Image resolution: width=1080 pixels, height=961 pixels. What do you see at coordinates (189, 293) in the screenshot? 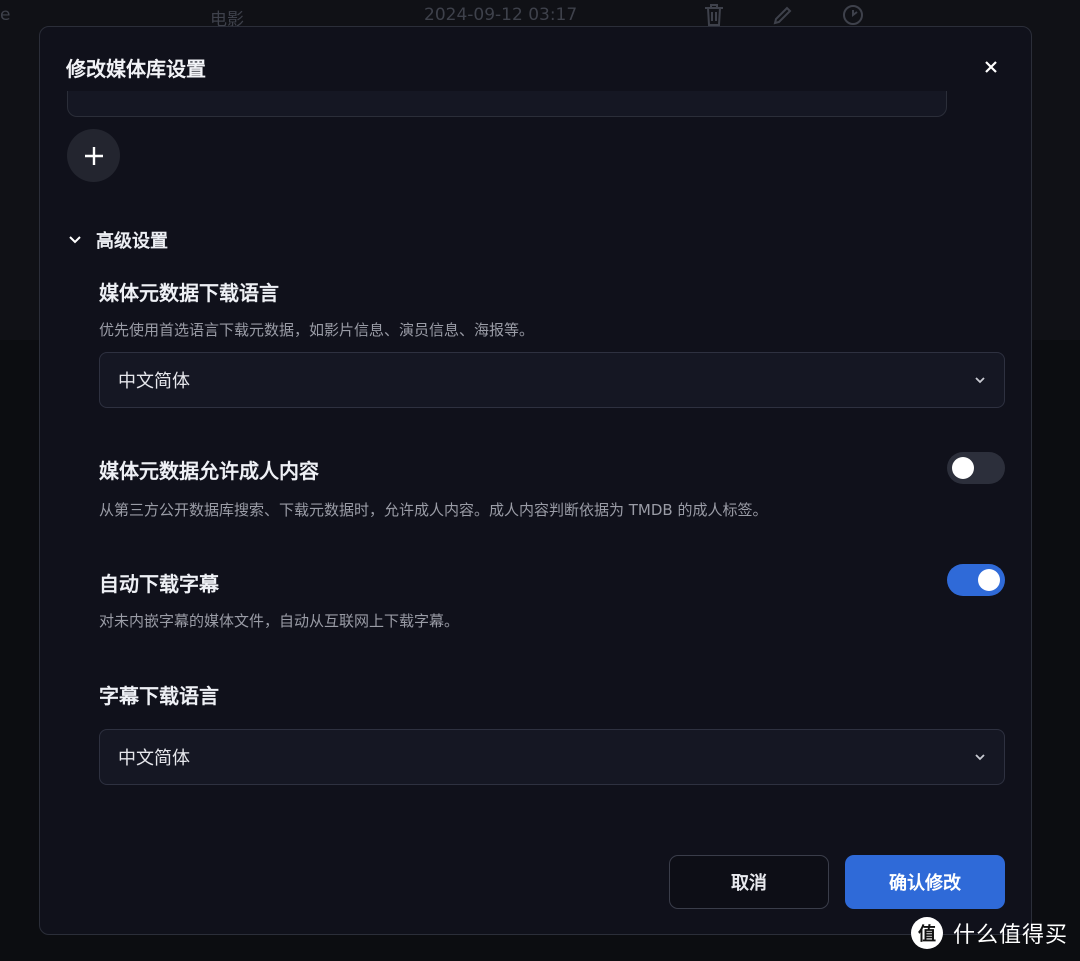
I see `metadata-language-title: 媒体元数据下载语言` at bounding box center [189, 293].